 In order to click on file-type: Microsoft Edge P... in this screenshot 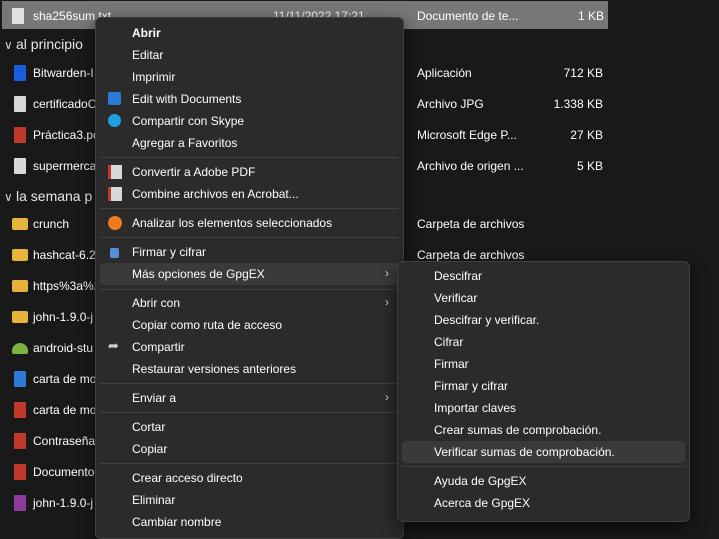, I will do `click(467, 135)`.